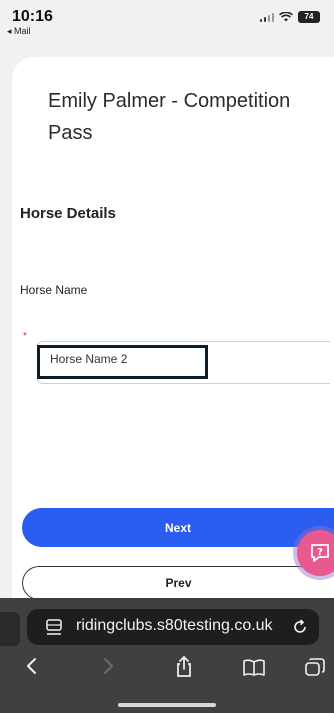 Image resolution: width=334 pixels, height=713 pixels. I want to click on status-bar: 10:16 ◂ Mail 74, so click(167, 20).